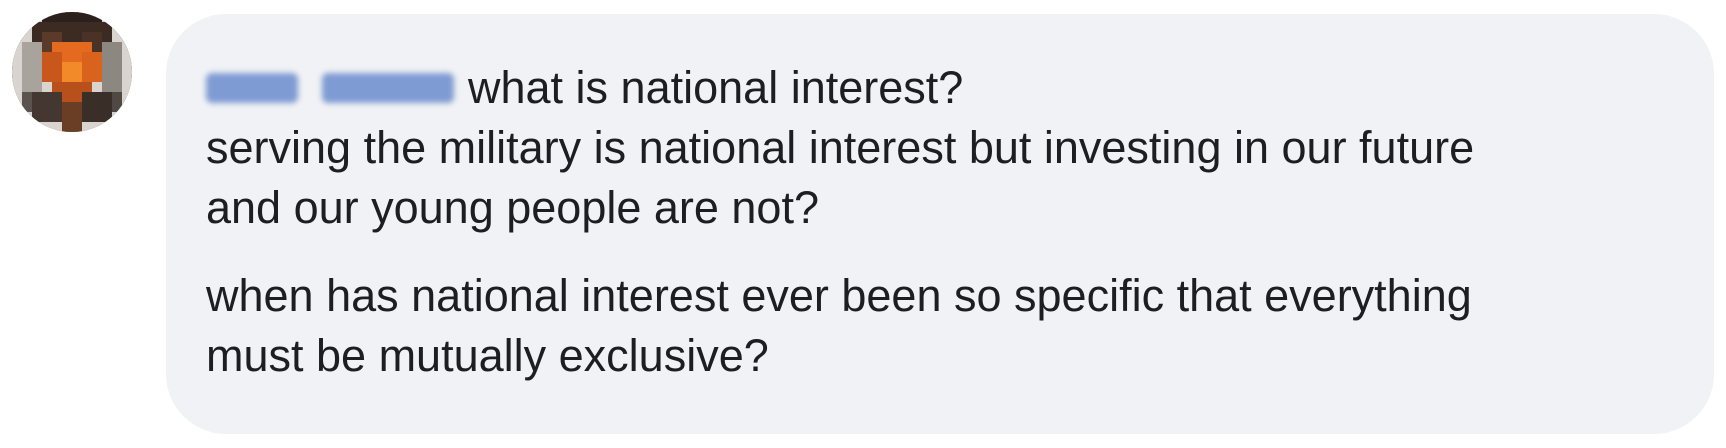 The height and width of the screenshot is (448, 1726). I want to click on author-name-blurred, so click(330, 88).